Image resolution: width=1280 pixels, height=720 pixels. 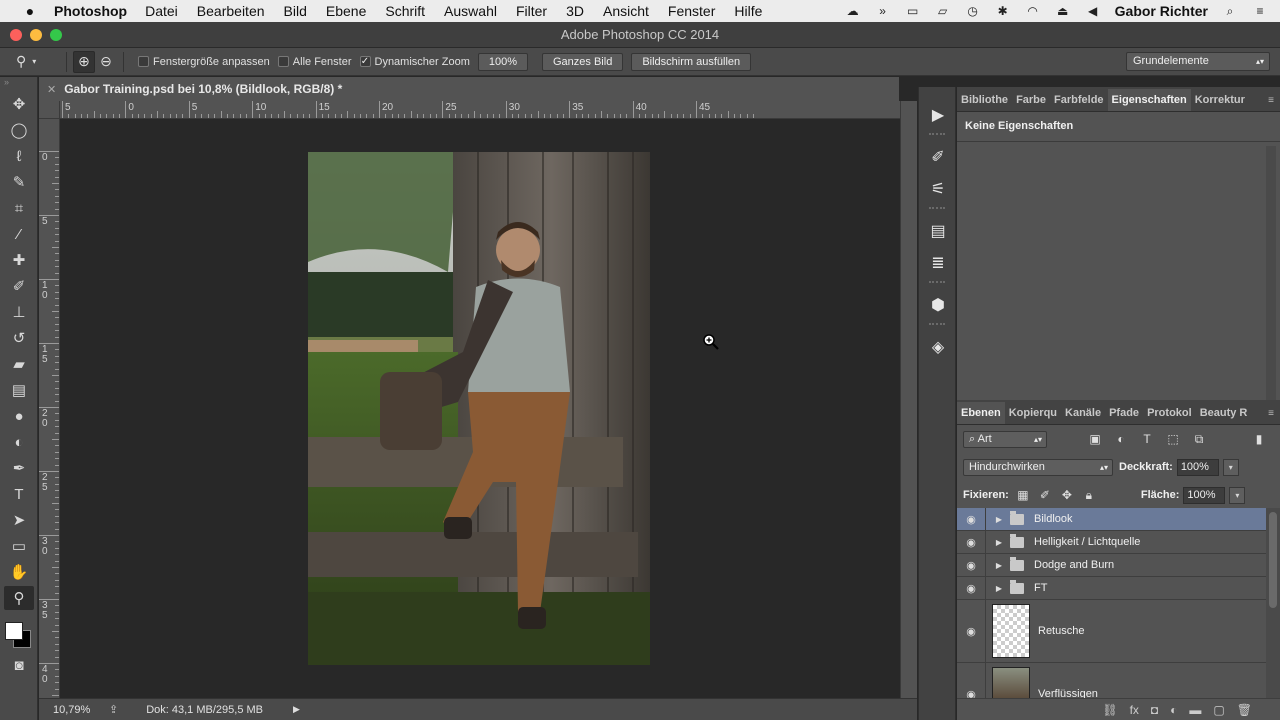 I want to click on menu-ansicht: Ansicht, so click(x=626, y=11).